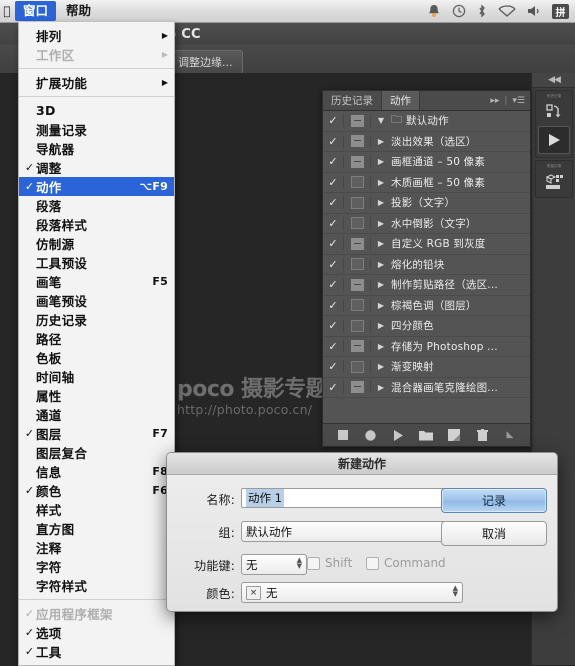 The image size is (575, 666). I want to click on menu-item-图层: ✓ 图层 F7, so click(96, 433).